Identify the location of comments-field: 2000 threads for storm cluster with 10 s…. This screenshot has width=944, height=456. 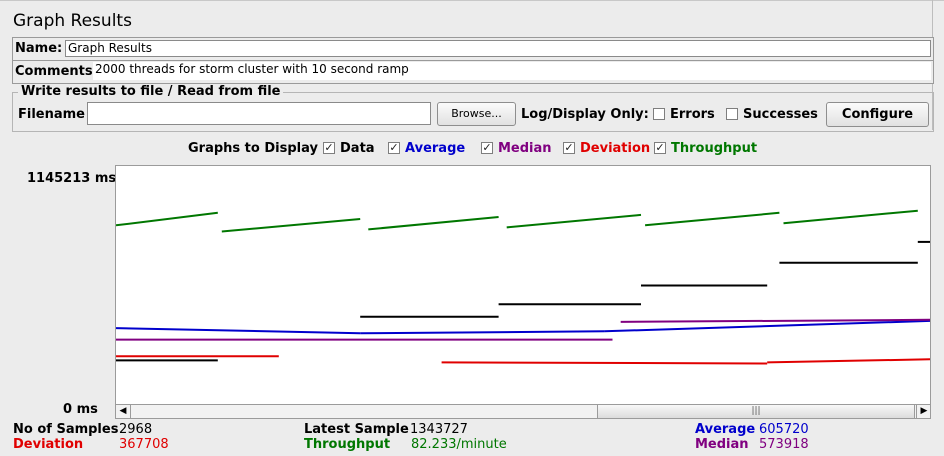
(512, 71).